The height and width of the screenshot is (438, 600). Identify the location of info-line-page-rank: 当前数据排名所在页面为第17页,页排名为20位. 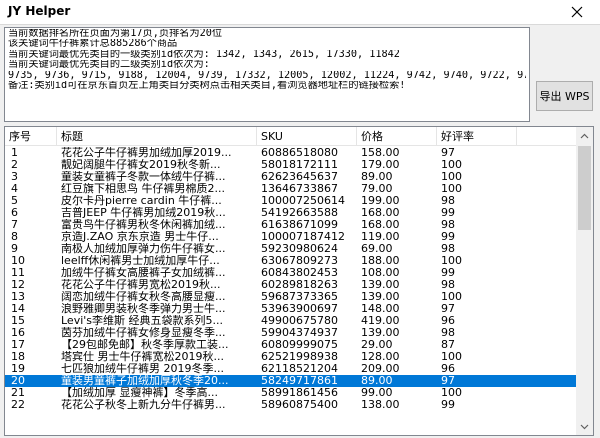
(115, 34).